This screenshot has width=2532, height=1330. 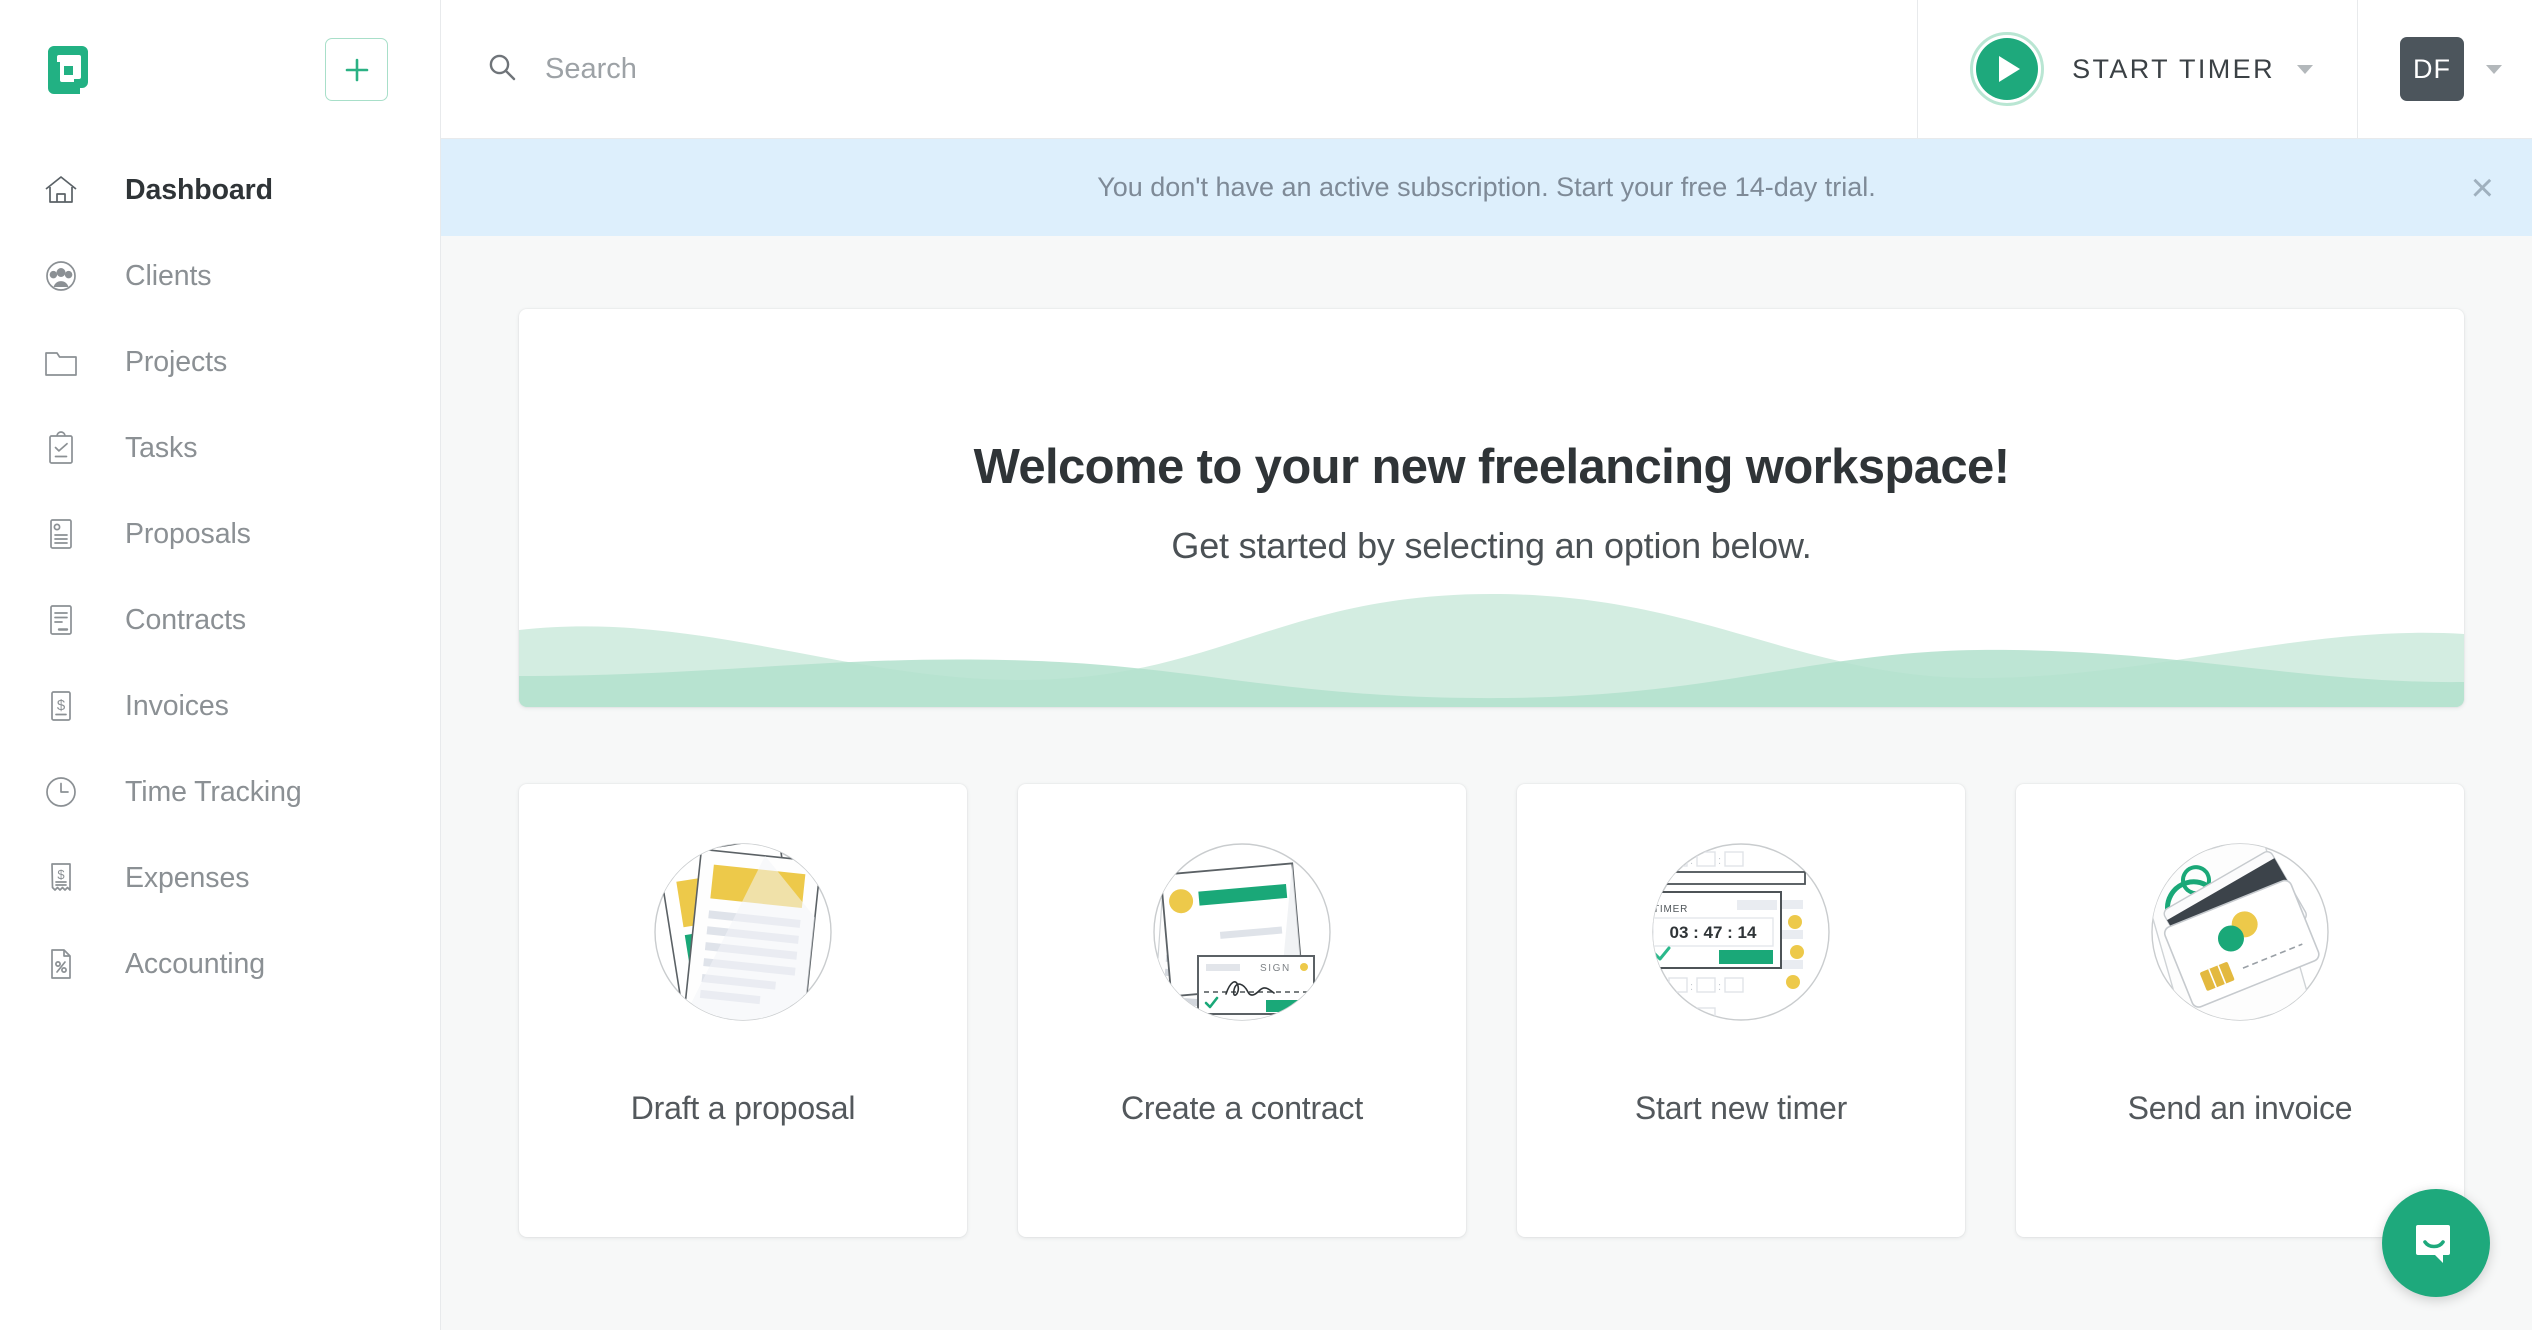 I want to click on start-timer-label: START TIMER, so click(x=2173, y=68).